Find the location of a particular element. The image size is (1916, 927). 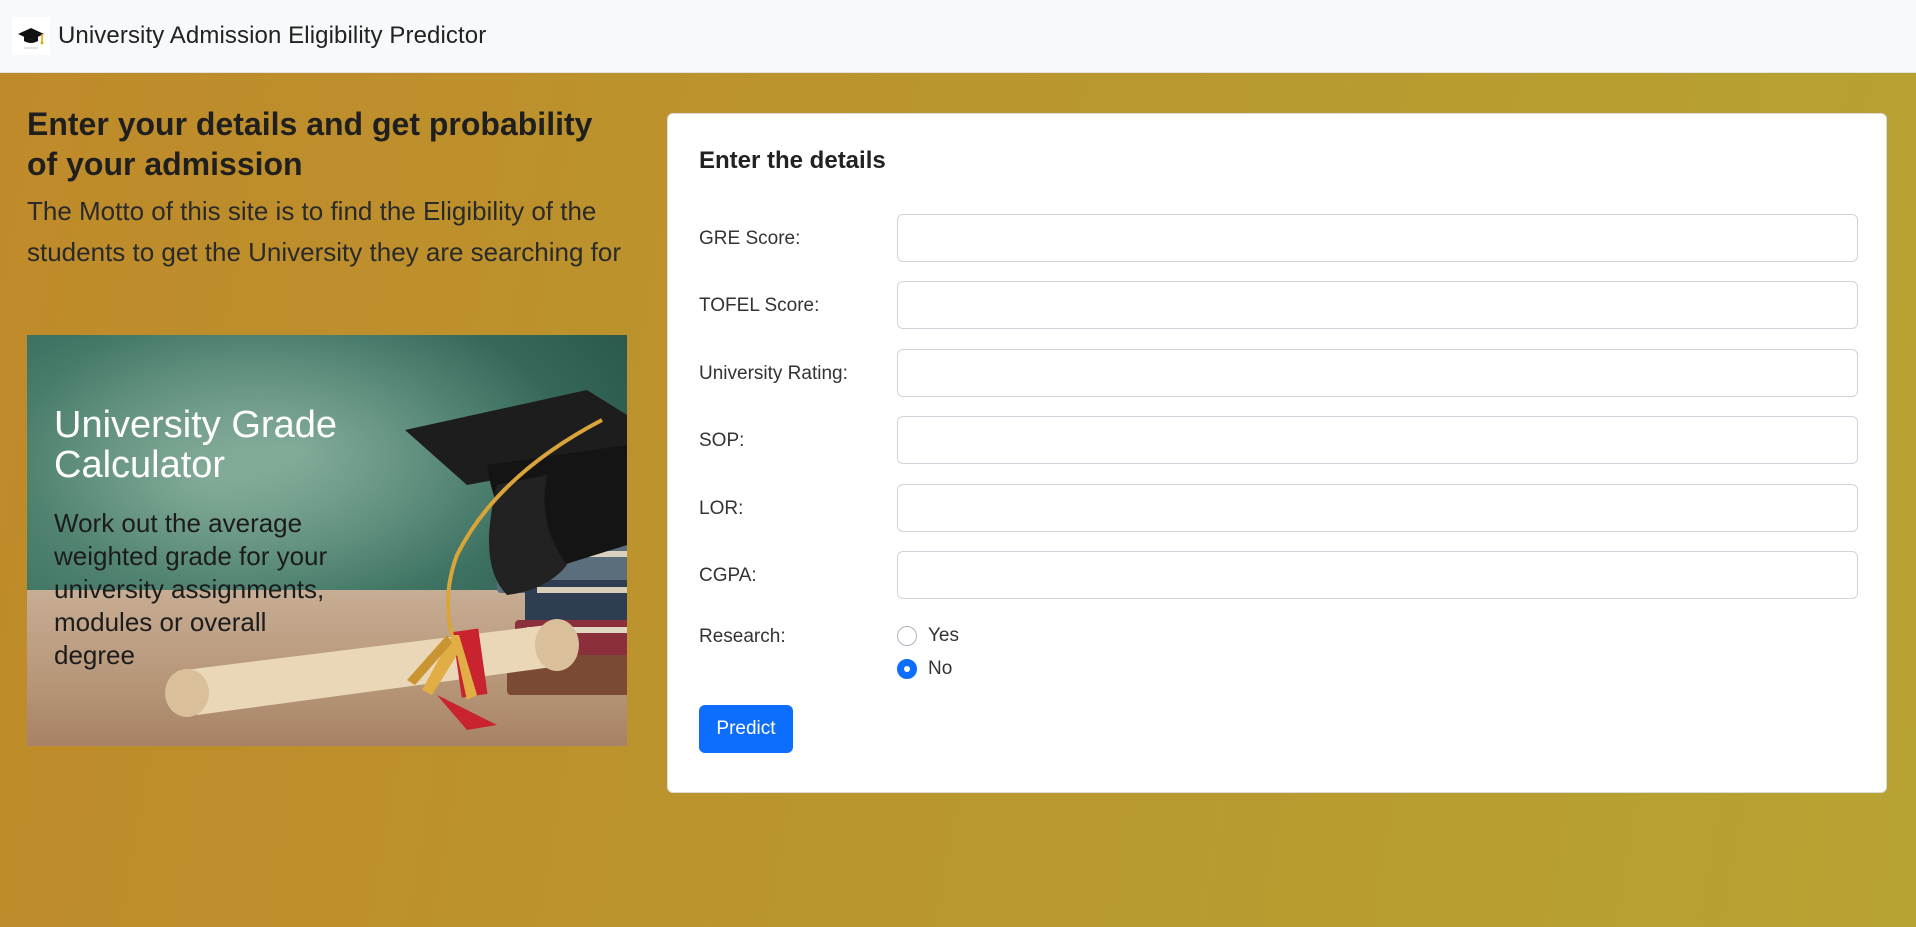

research-label: Research: is located at coordinates (742, 636).